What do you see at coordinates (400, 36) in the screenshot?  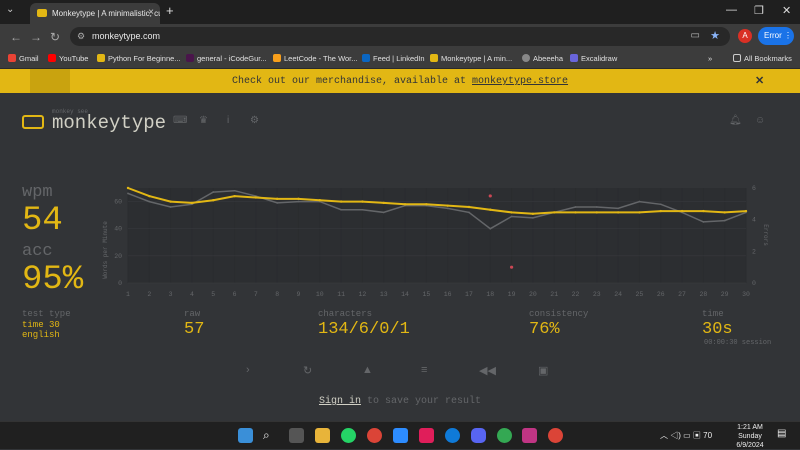 I see `url-input: ⚙ monkeytype.com ▭ ★` at bounding box center [400, 36].